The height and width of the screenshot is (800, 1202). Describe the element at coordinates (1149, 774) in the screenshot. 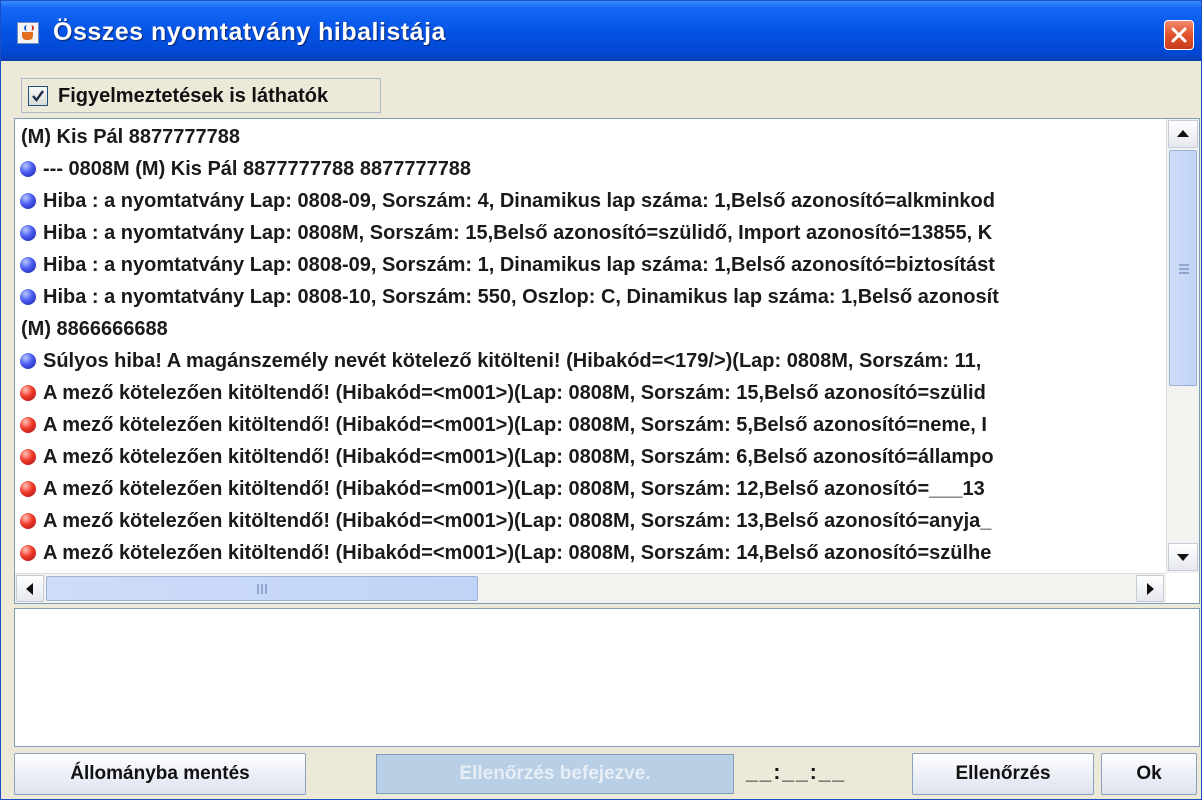

I see `ok-button: Ok` at that location.